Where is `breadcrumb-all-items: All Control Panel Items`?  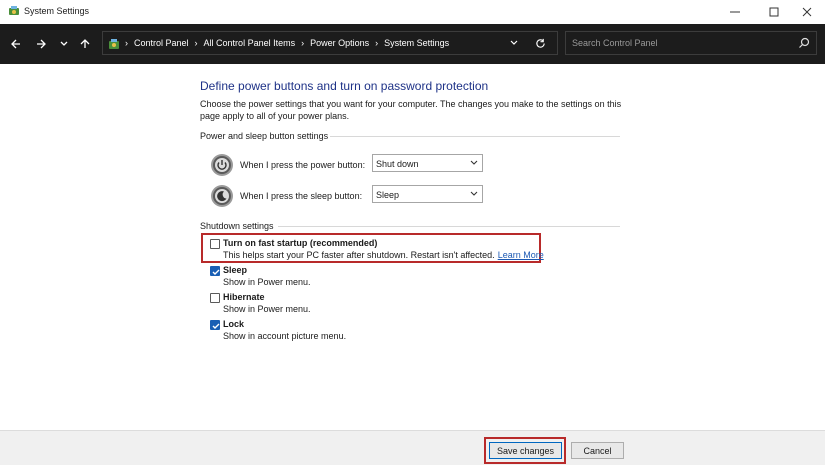
breadcrumb-all-items: All Control Panel Items is located at coordinates (250, 43).